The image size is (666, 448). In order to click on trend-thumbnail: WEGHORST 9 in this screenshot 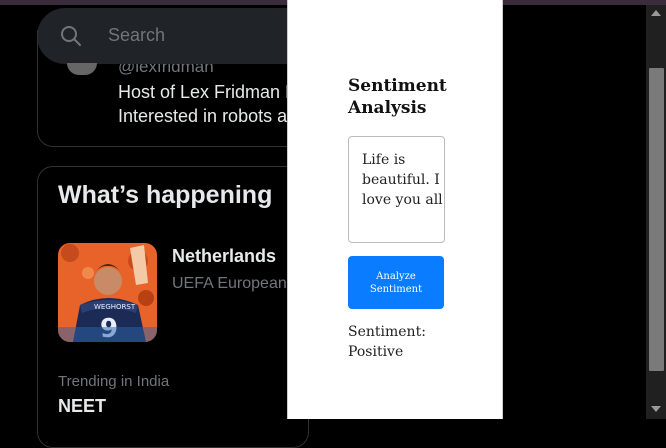, I will do `click(107, 292)`.